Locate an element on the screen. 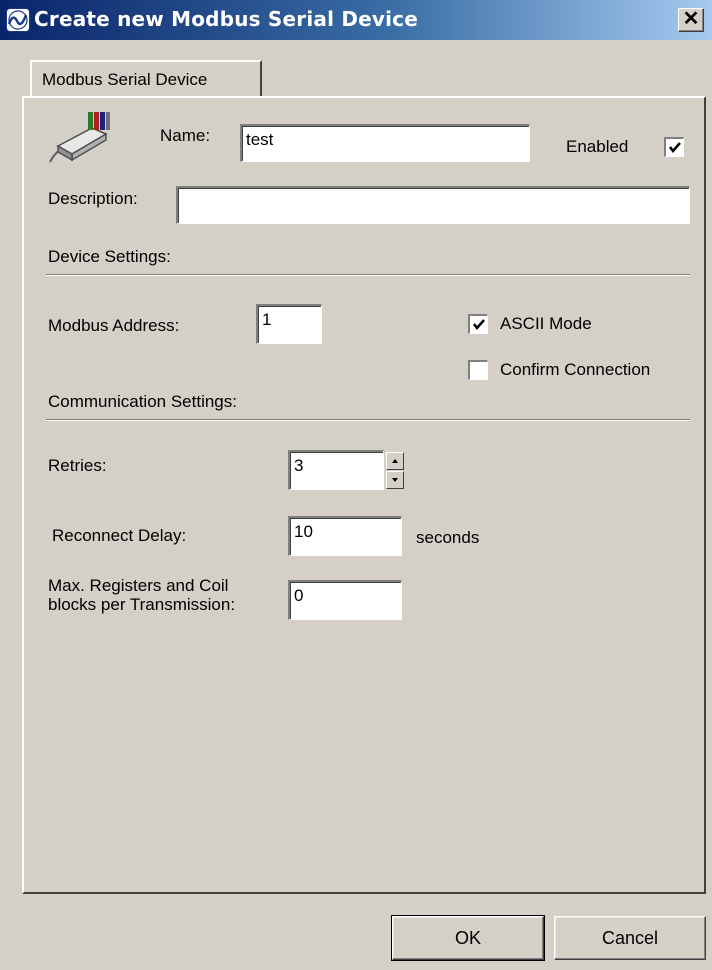 The image size is (712, 970). description-label: Description: is located at coordinates (93, 198).